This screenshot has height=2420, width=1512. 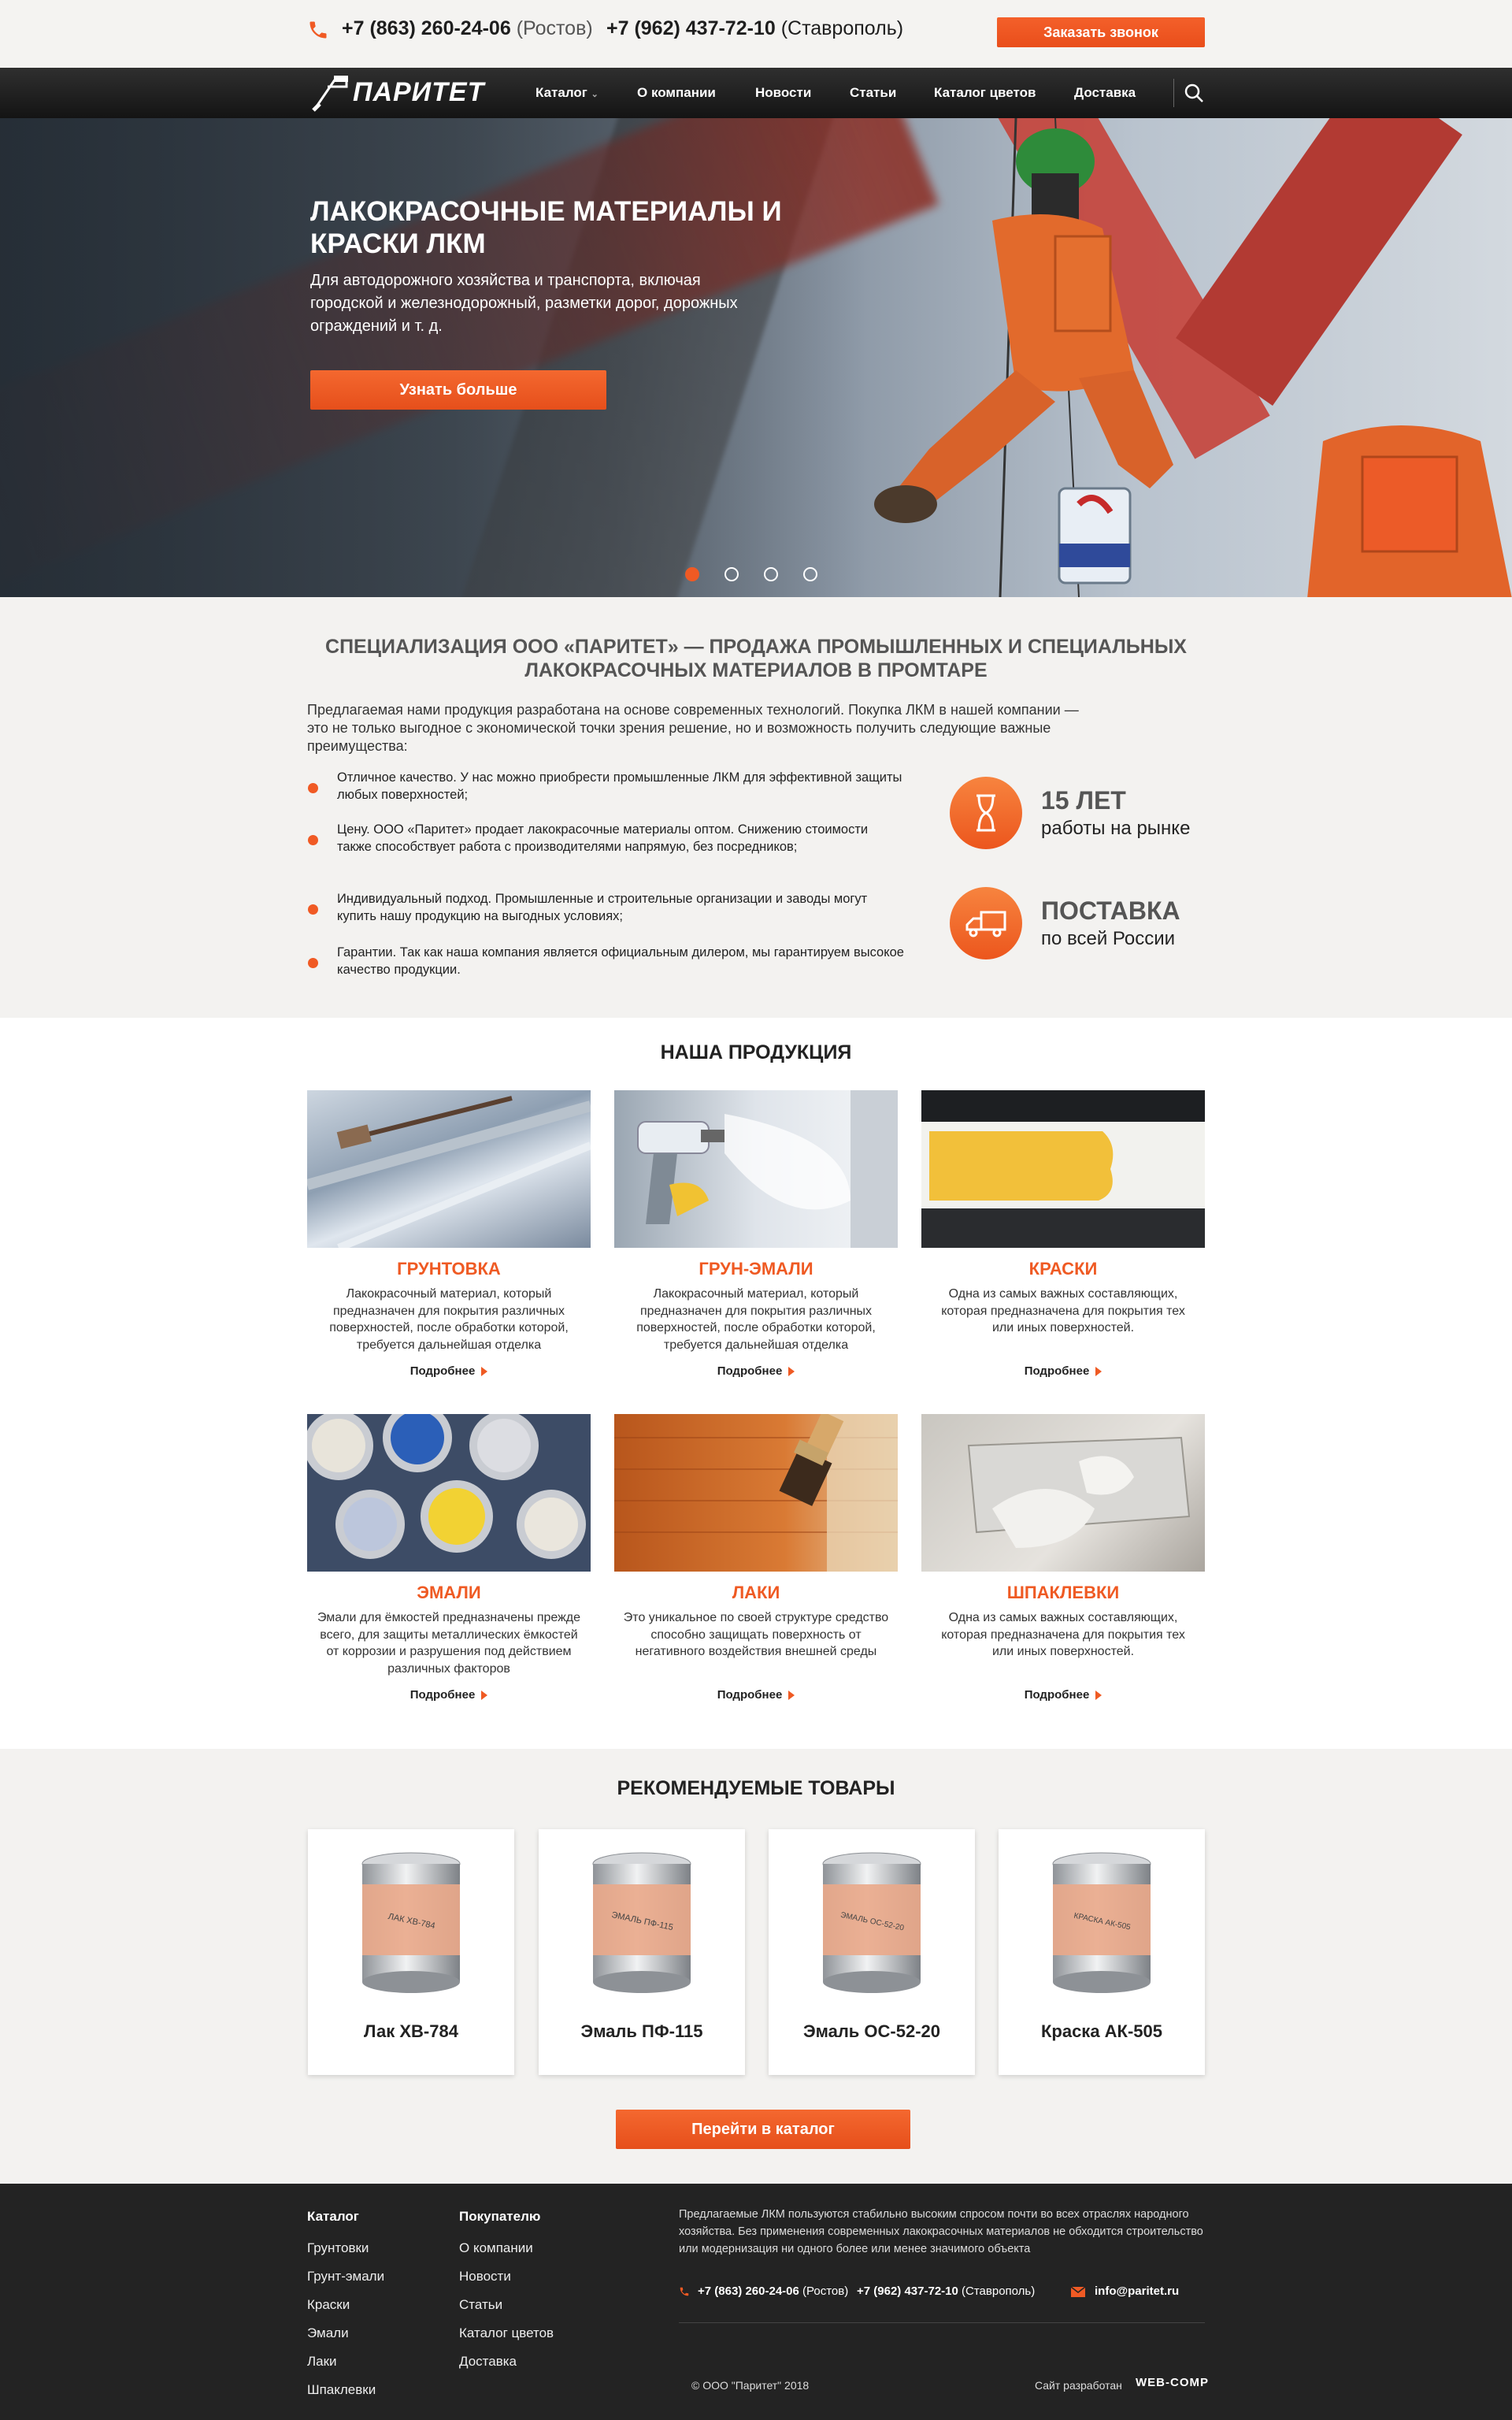 I want to click on phone-rostov: +7 (863) 260-24-06 (Ростов), so click(x=467, y=28).